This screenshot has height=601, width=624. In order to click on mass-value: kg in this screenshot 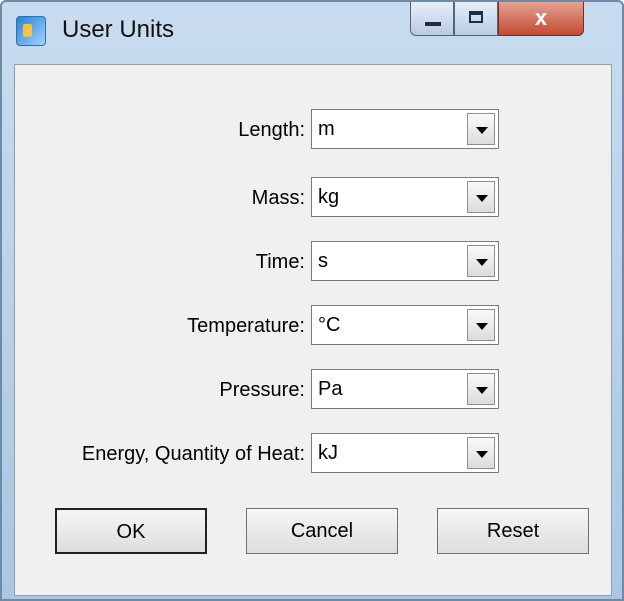, I will do `click(329, 197)`.